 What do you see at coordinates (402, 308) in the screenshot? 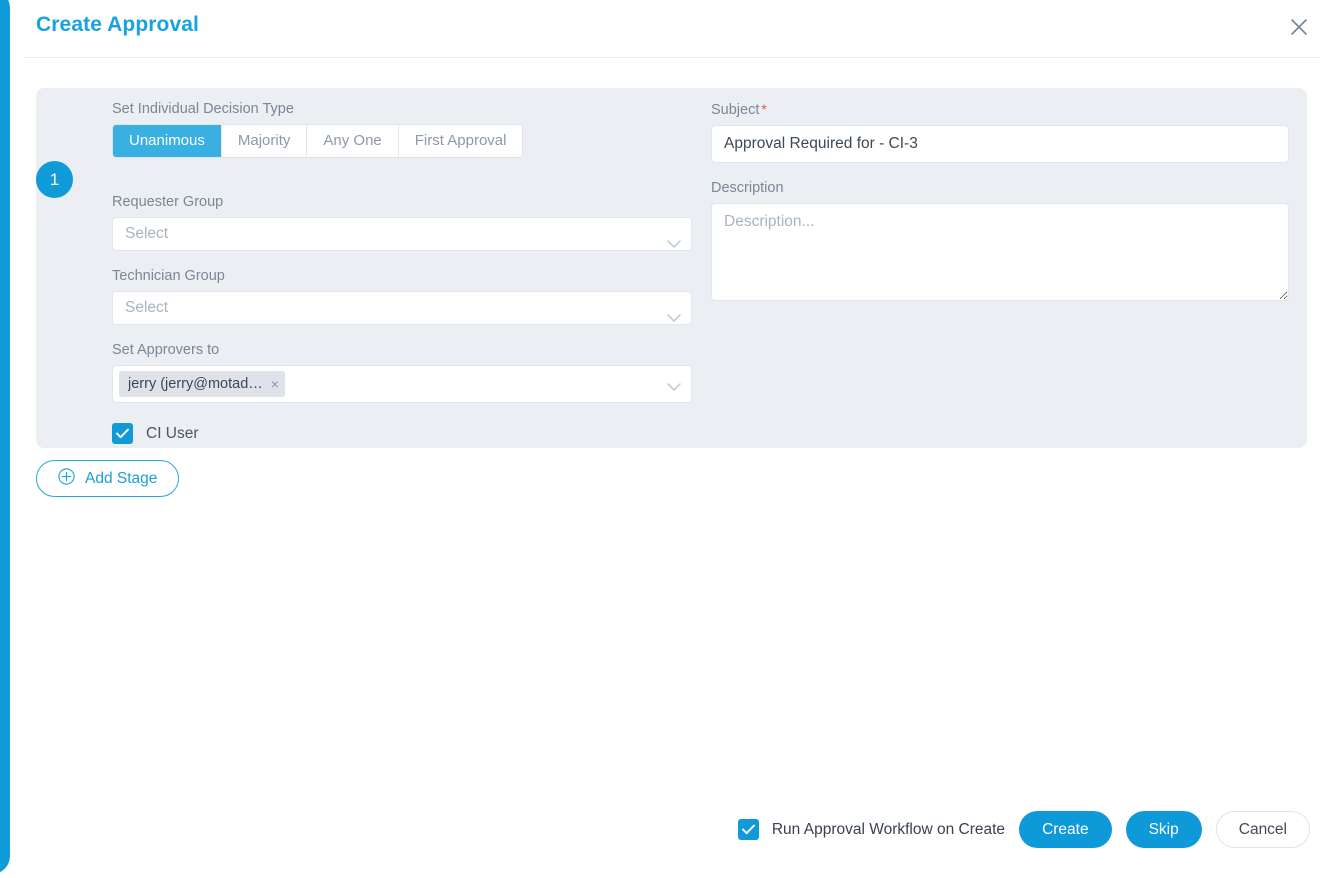
I see `technician-group-select: Select` at bounding box center [402, 308].